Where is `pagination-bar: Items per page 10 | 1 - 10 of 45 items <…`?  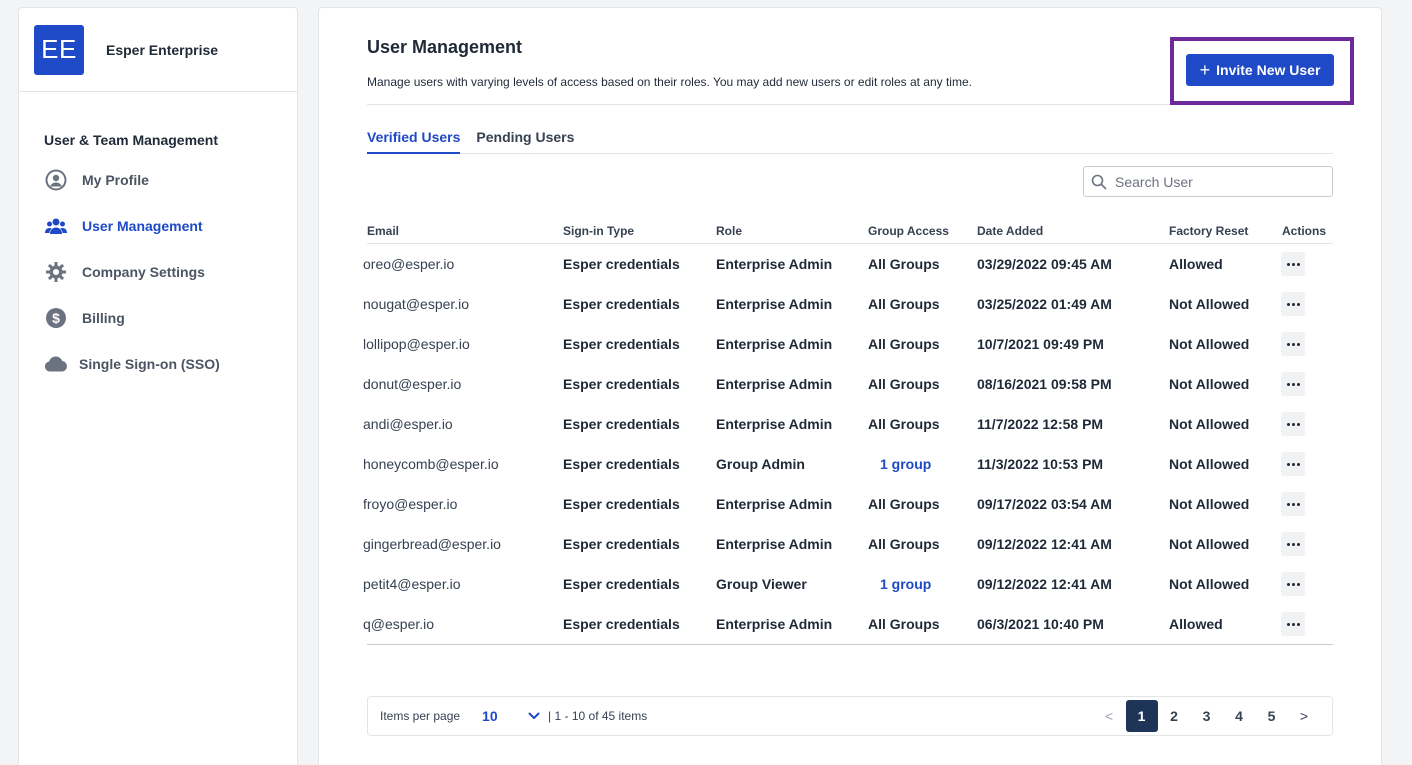
pagination-bar: Items per page 10 | 1 - 10 of 45 items <… is located at coordinates (850, 716).